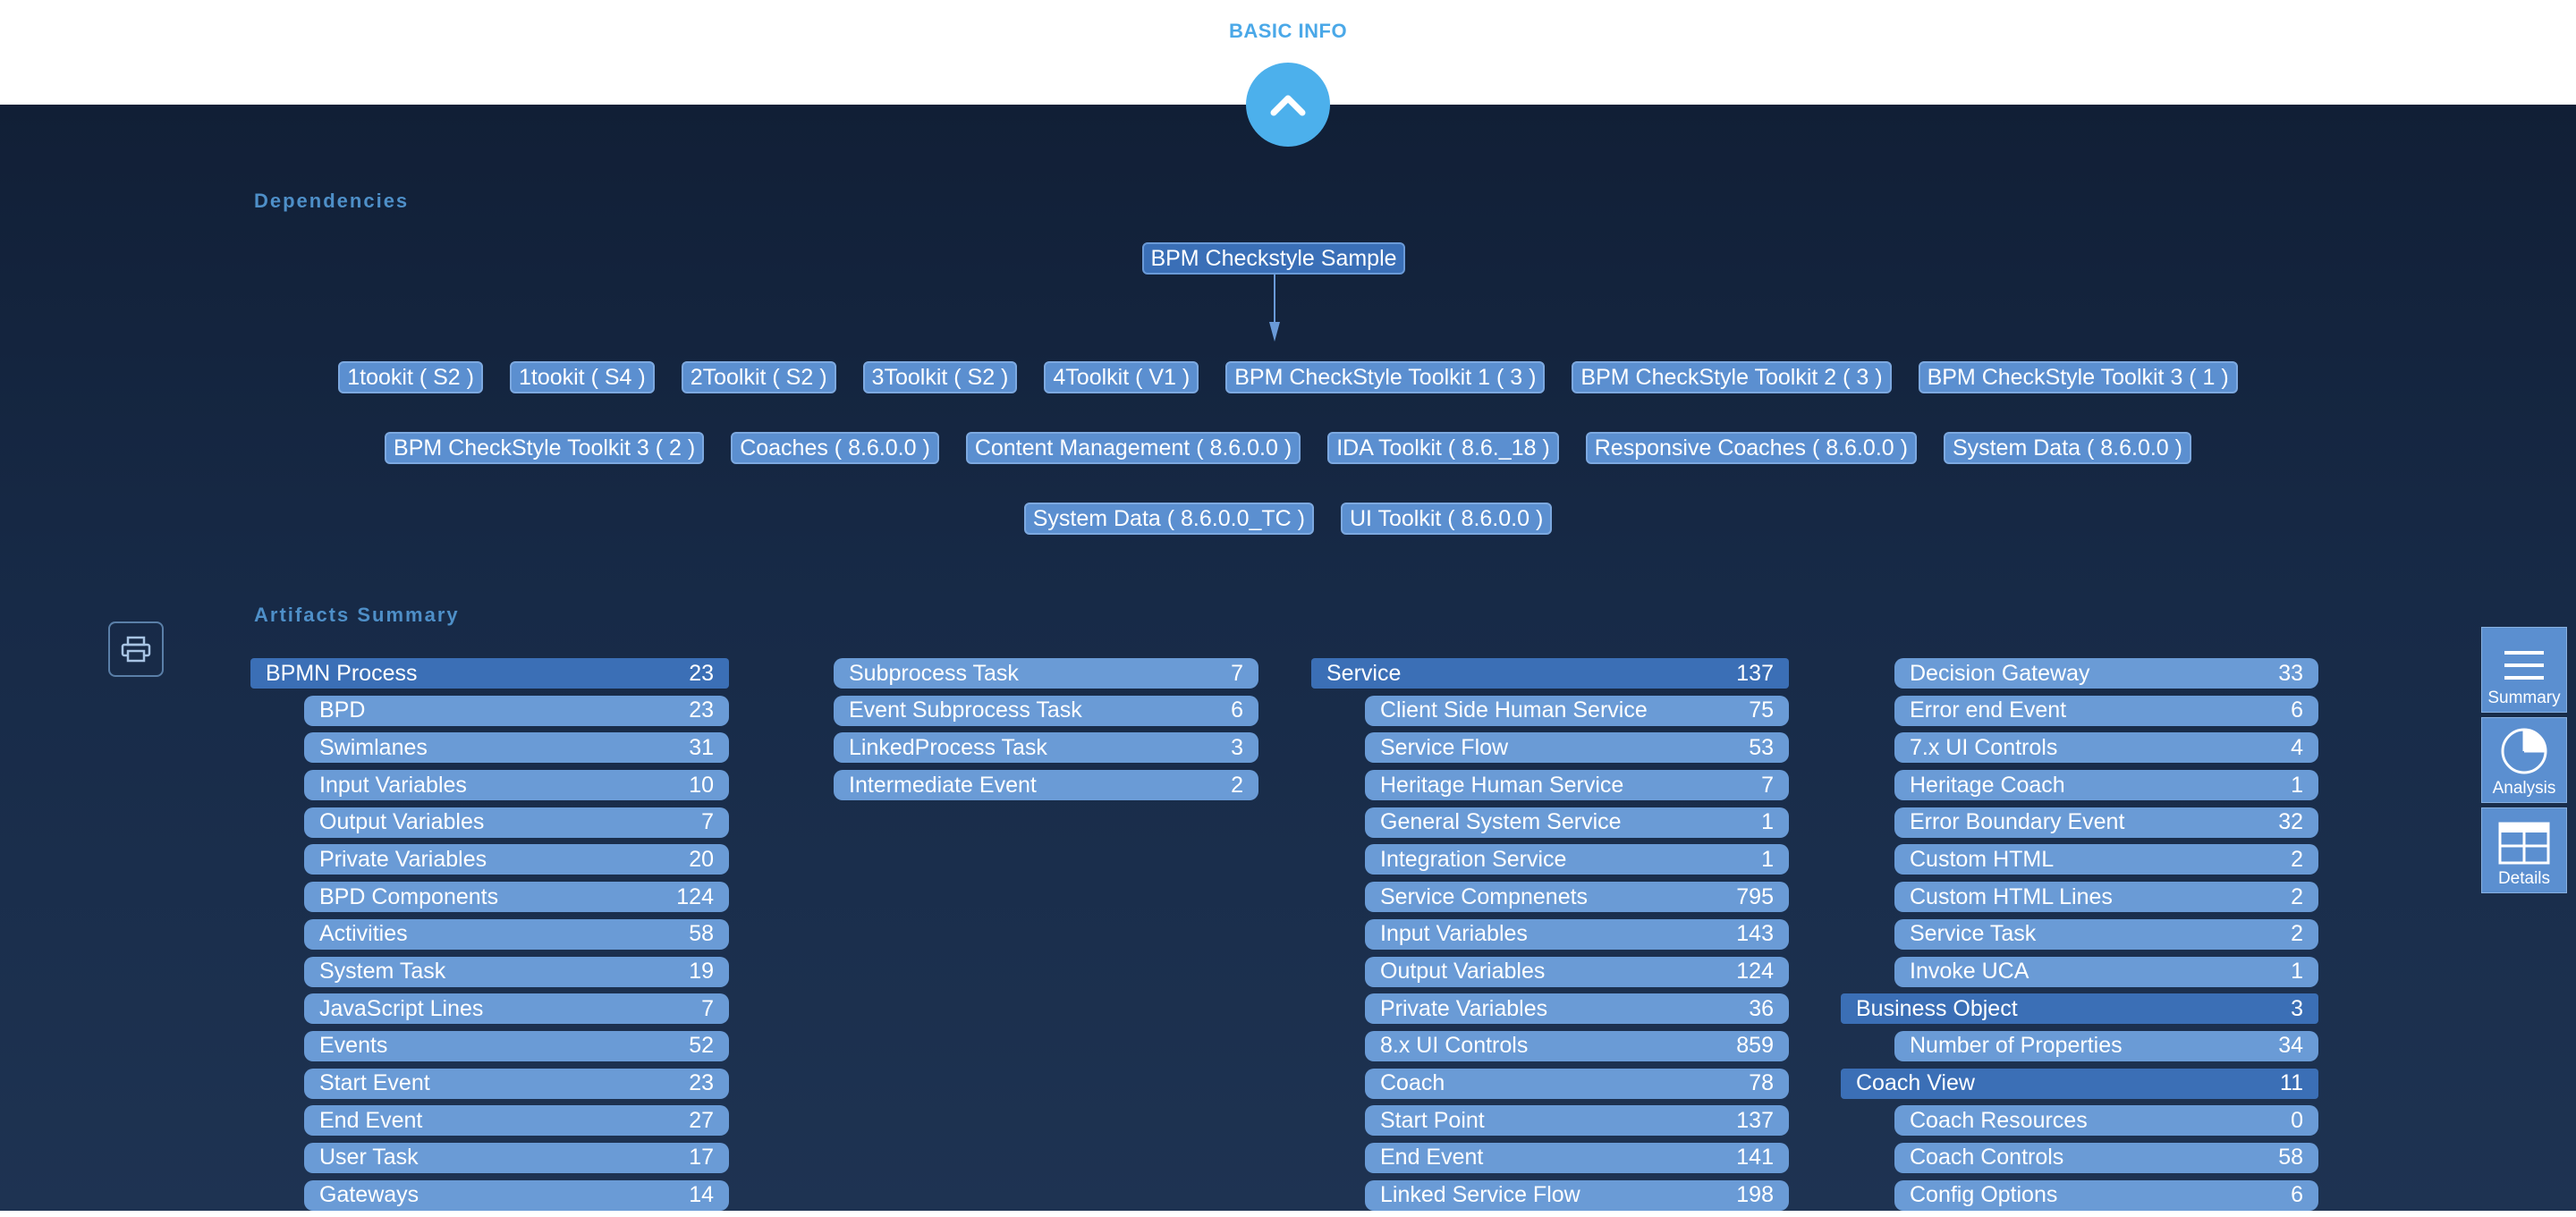 This screenshot has height=1217, width=2576. What do you see at coordinates (1288, 32) in the screenshot?
I see `basic-info-title: BASIC INFO` at bounding box center [1288, 32].